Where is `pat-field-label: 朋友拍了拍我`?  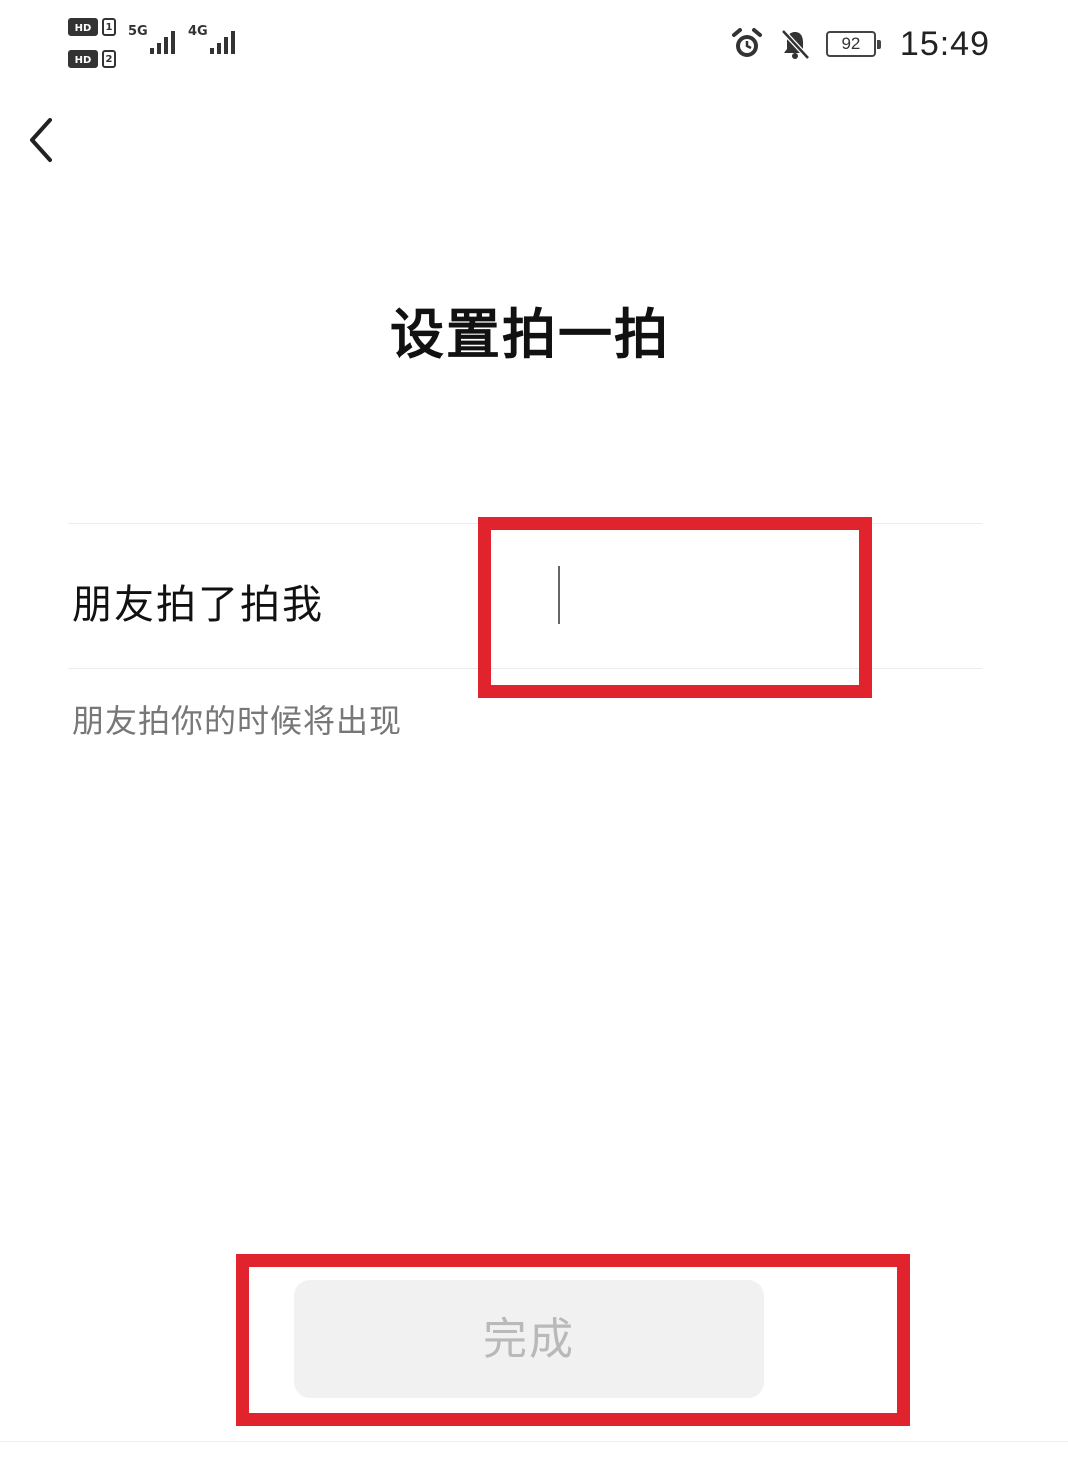 pat-field-label: 朋友拍了拍我 is located at coordinates (198, 605).